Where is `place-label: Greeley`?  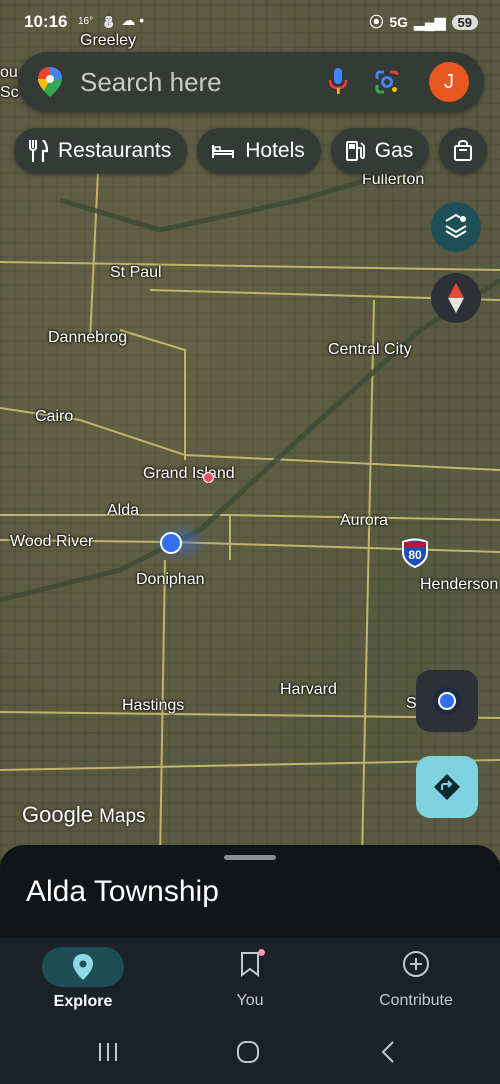
place-label: Greeley is located at coordinates (108, 41).